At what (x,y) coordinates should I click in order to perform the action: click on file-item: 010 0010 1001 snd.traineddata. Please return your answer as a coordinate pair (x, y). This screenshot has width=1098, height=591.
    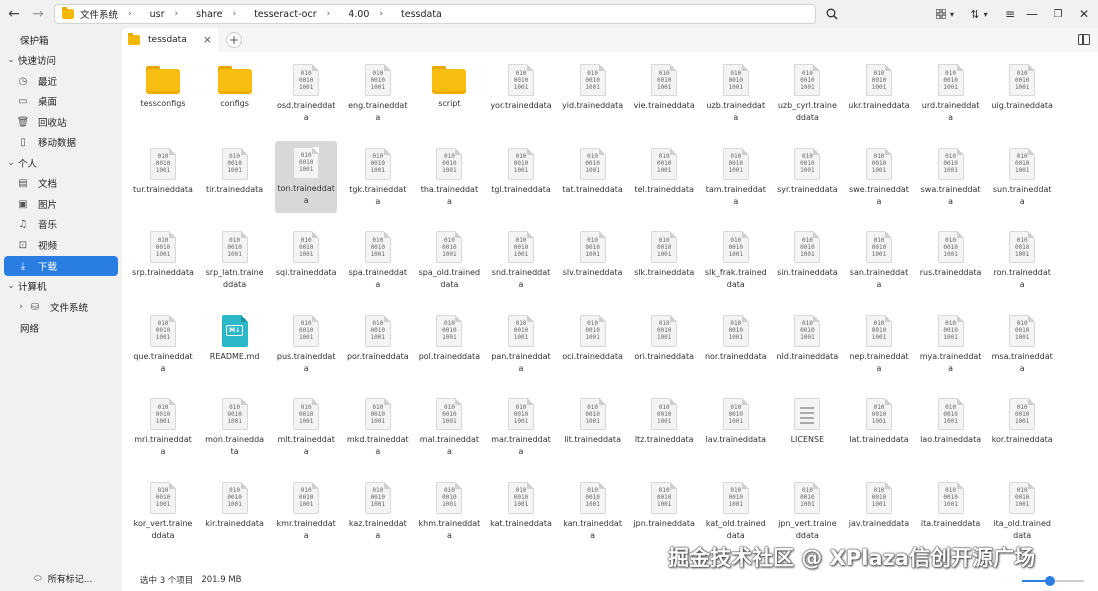
    Looking at the image, I should click on (521, 258).